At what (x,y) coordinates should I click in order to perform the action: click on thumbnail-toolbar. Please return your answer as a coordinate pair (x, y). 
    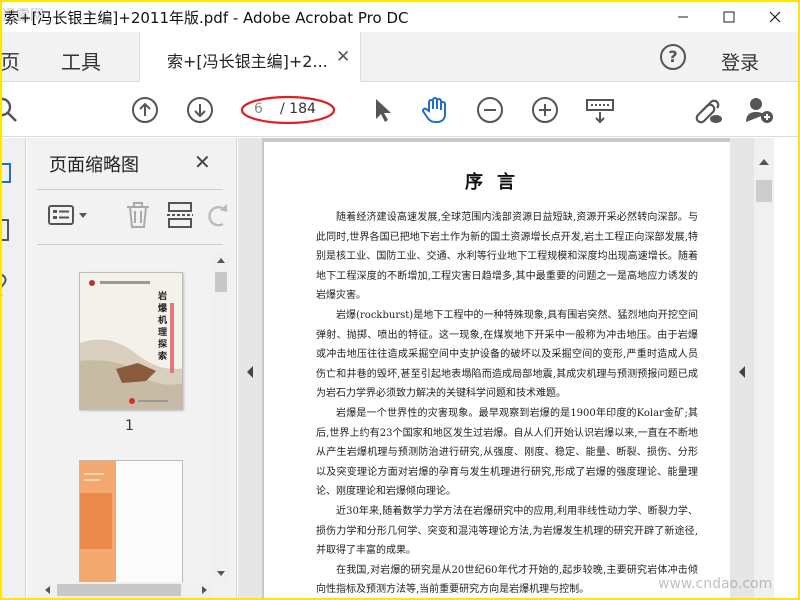
    Looking at the image, I should click on (132, 216).